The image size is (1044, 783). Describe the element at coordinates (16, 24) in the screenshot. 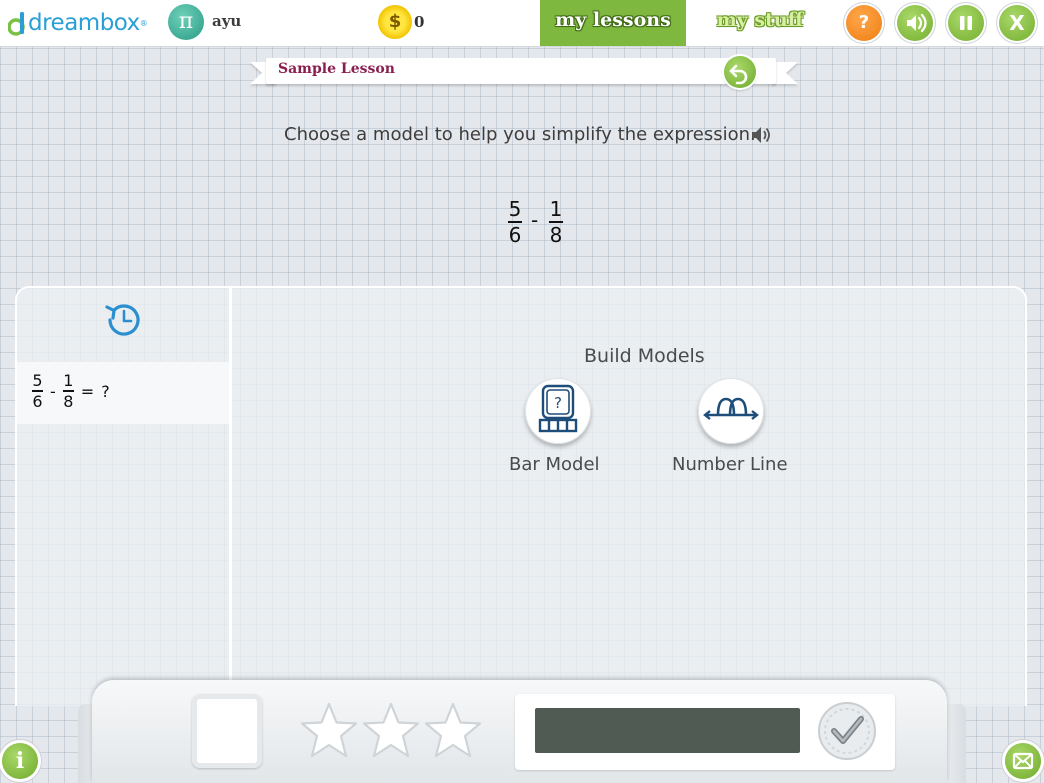

I see `logo-d-icon` at that location.